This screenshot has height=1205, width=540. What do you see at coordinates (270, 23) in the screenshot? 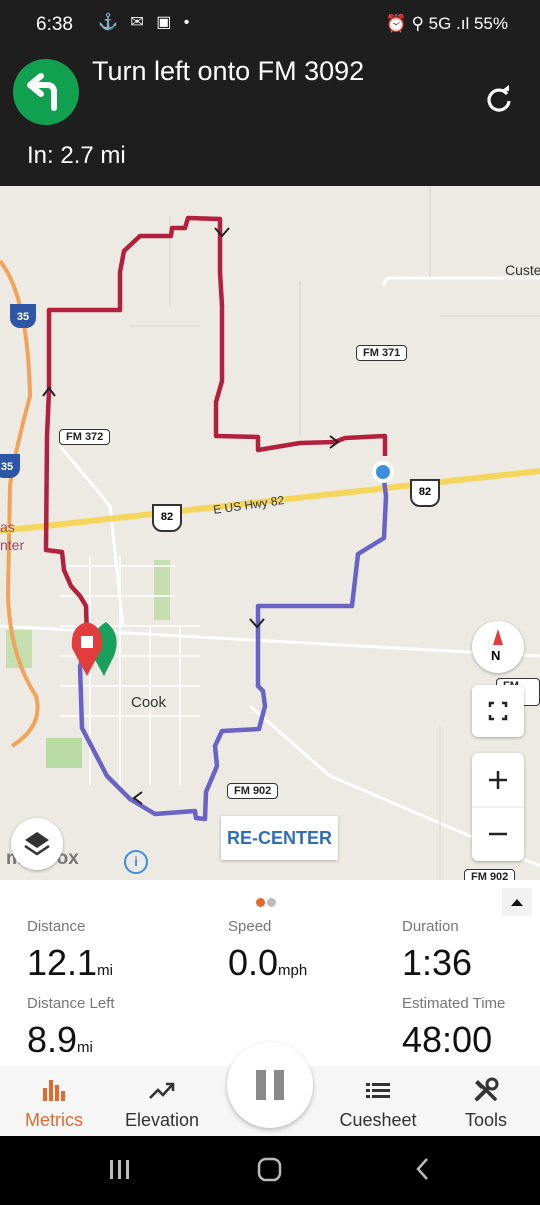
I see `status-bar: 6:38 ⚓ ✉ ▣ • ⏰ ⚲ 5G .ıl 55%` at bounding box center [270, 23].